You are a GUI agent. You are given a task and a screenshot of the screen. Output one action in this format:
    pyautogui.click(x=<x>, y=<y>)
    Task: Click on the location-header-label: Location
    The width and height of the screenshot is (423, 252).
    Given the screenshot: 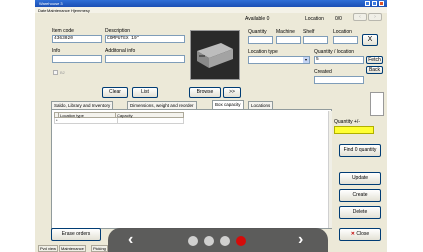 What is the action you would take?
    pyautogui.click(x=314, y=19)
    